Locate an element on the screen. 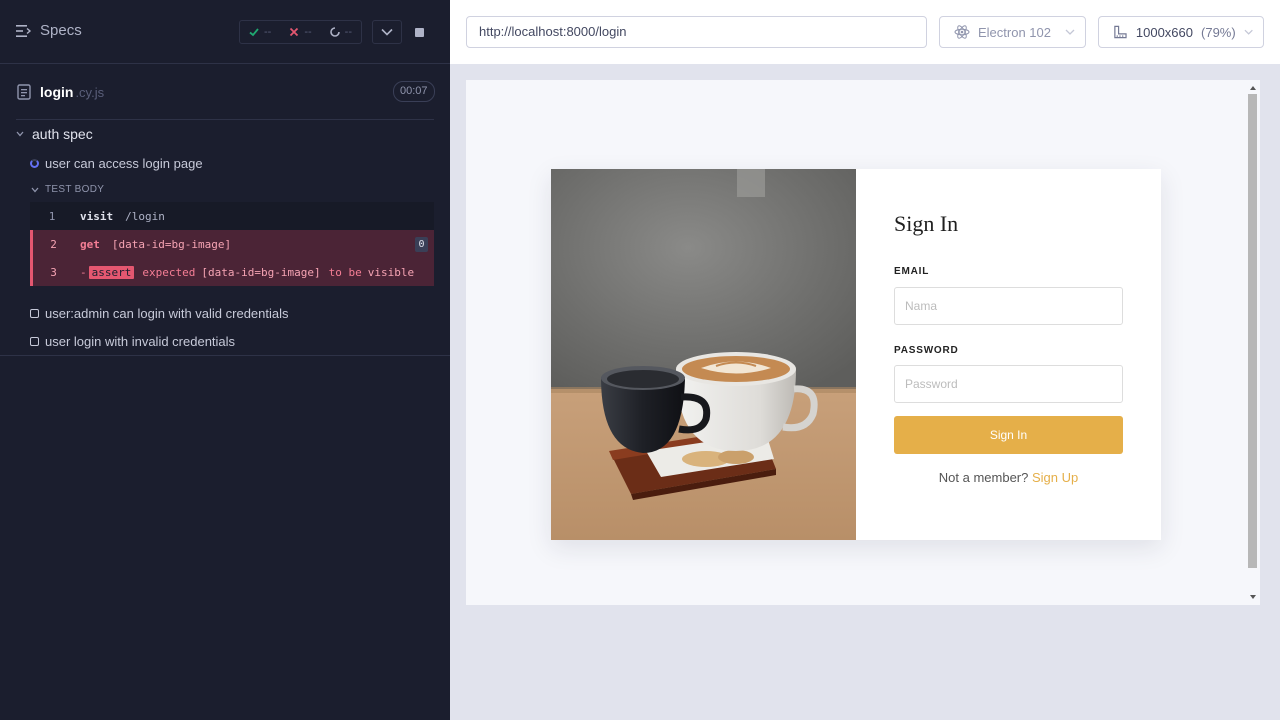 This screenshot has width=1280, height=720. test-item-running: user can access login page is located at coordinates (116, 163).